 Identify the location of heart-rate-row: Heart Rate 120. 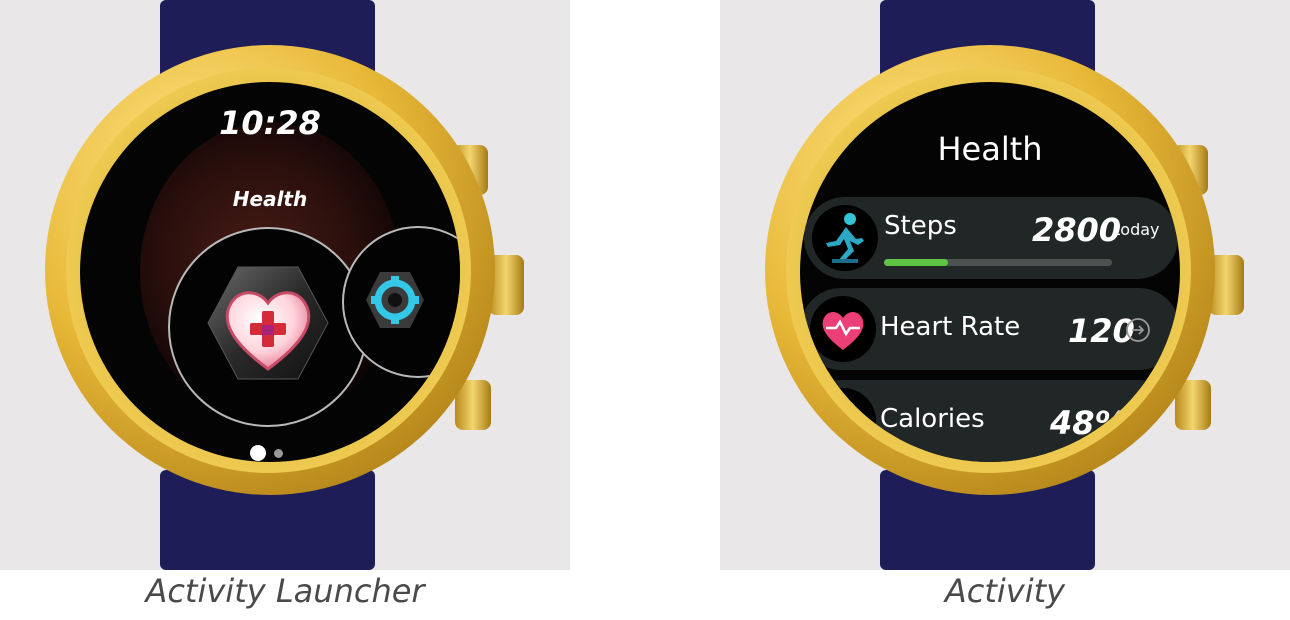
(990, 329).